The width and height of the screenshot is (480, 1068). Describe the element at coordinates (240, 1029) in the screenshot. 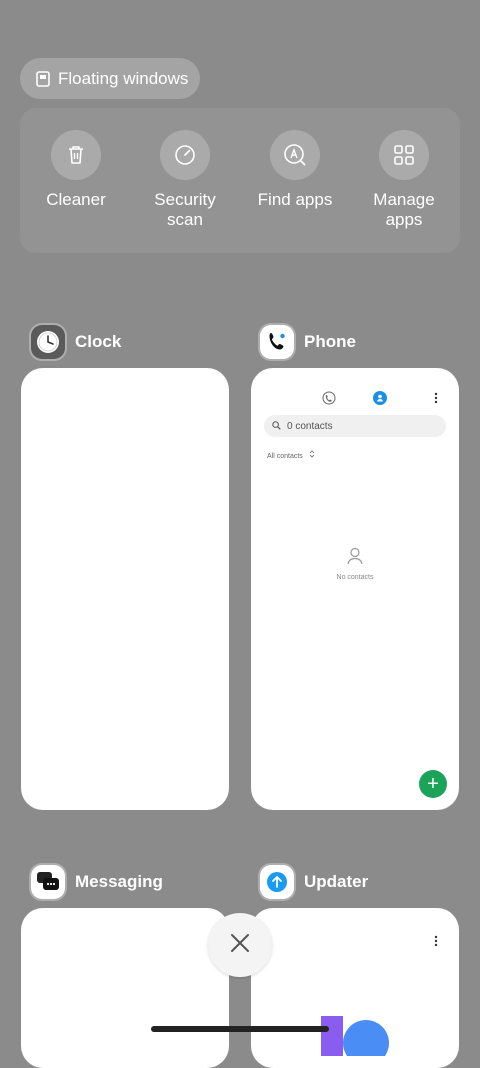

I see `home-indicator` at that location.